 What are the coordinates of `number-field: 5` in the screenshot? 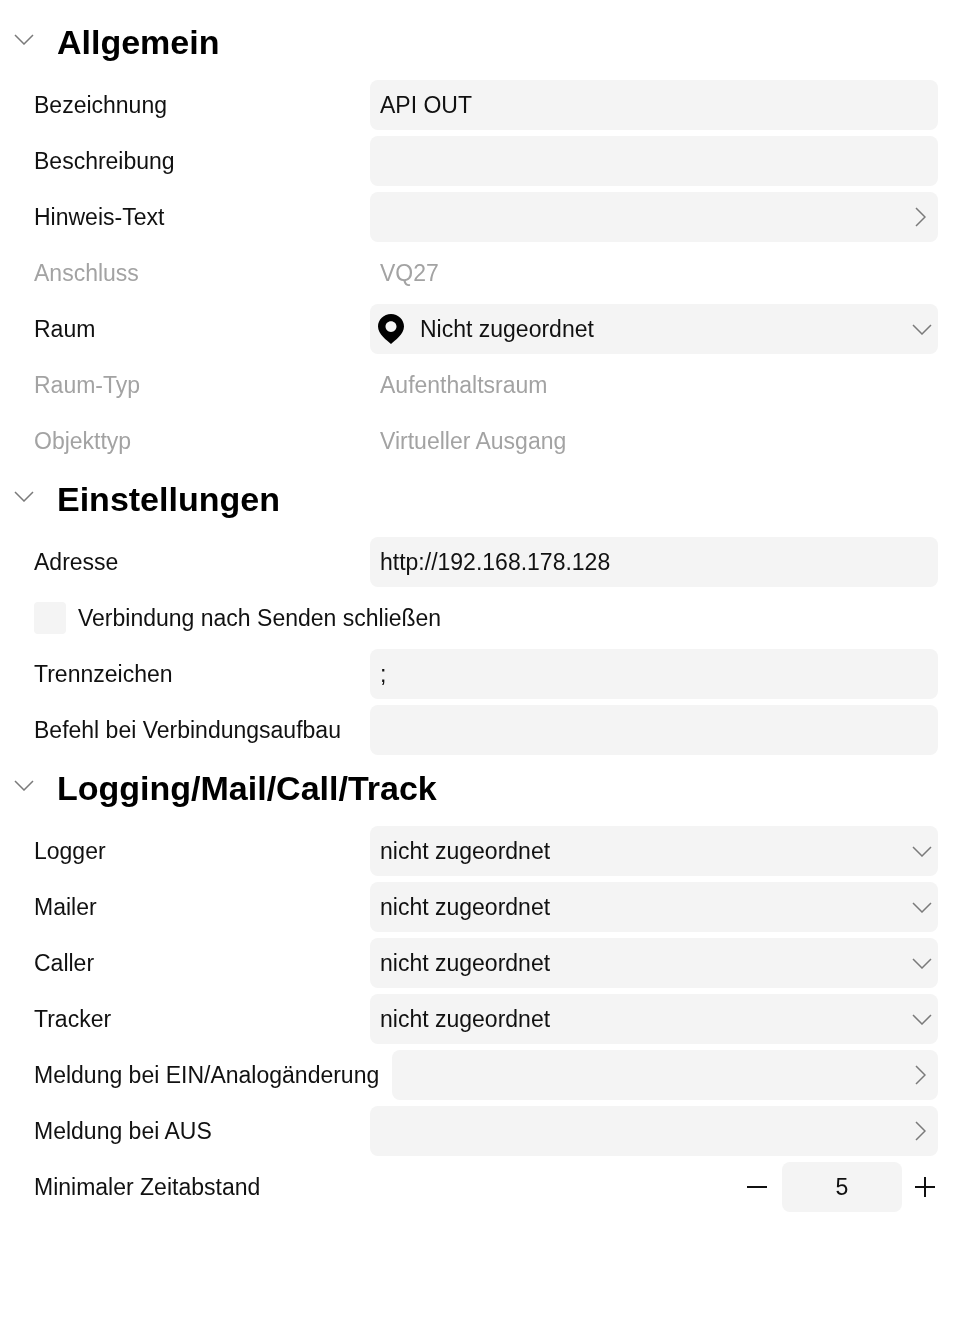 It's located at (842, 1187).